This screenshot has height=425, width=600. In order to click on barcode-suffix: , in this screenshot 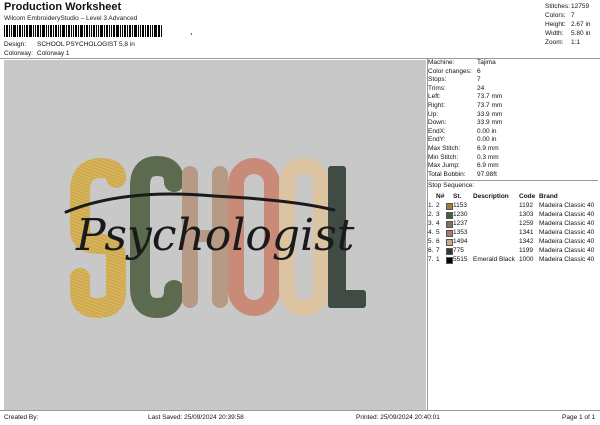, I will do `click(191, 31)`.